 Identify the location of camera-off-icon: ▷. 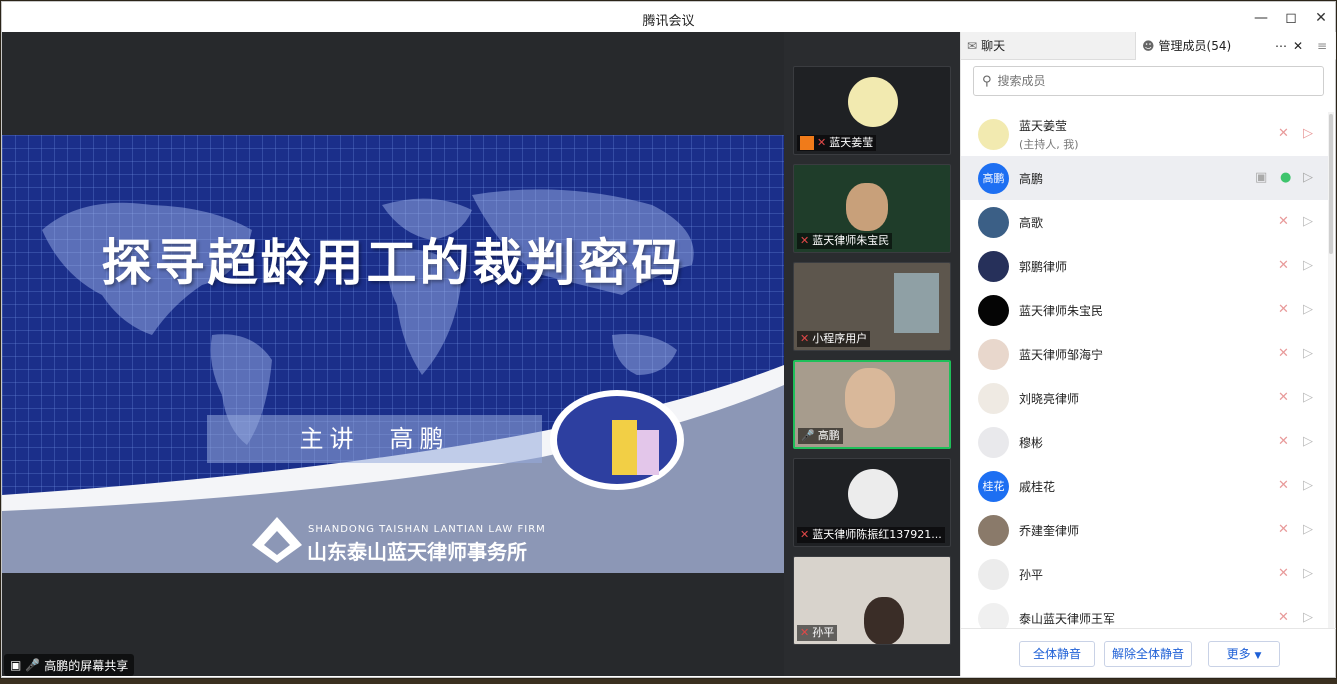
(1311, 134).